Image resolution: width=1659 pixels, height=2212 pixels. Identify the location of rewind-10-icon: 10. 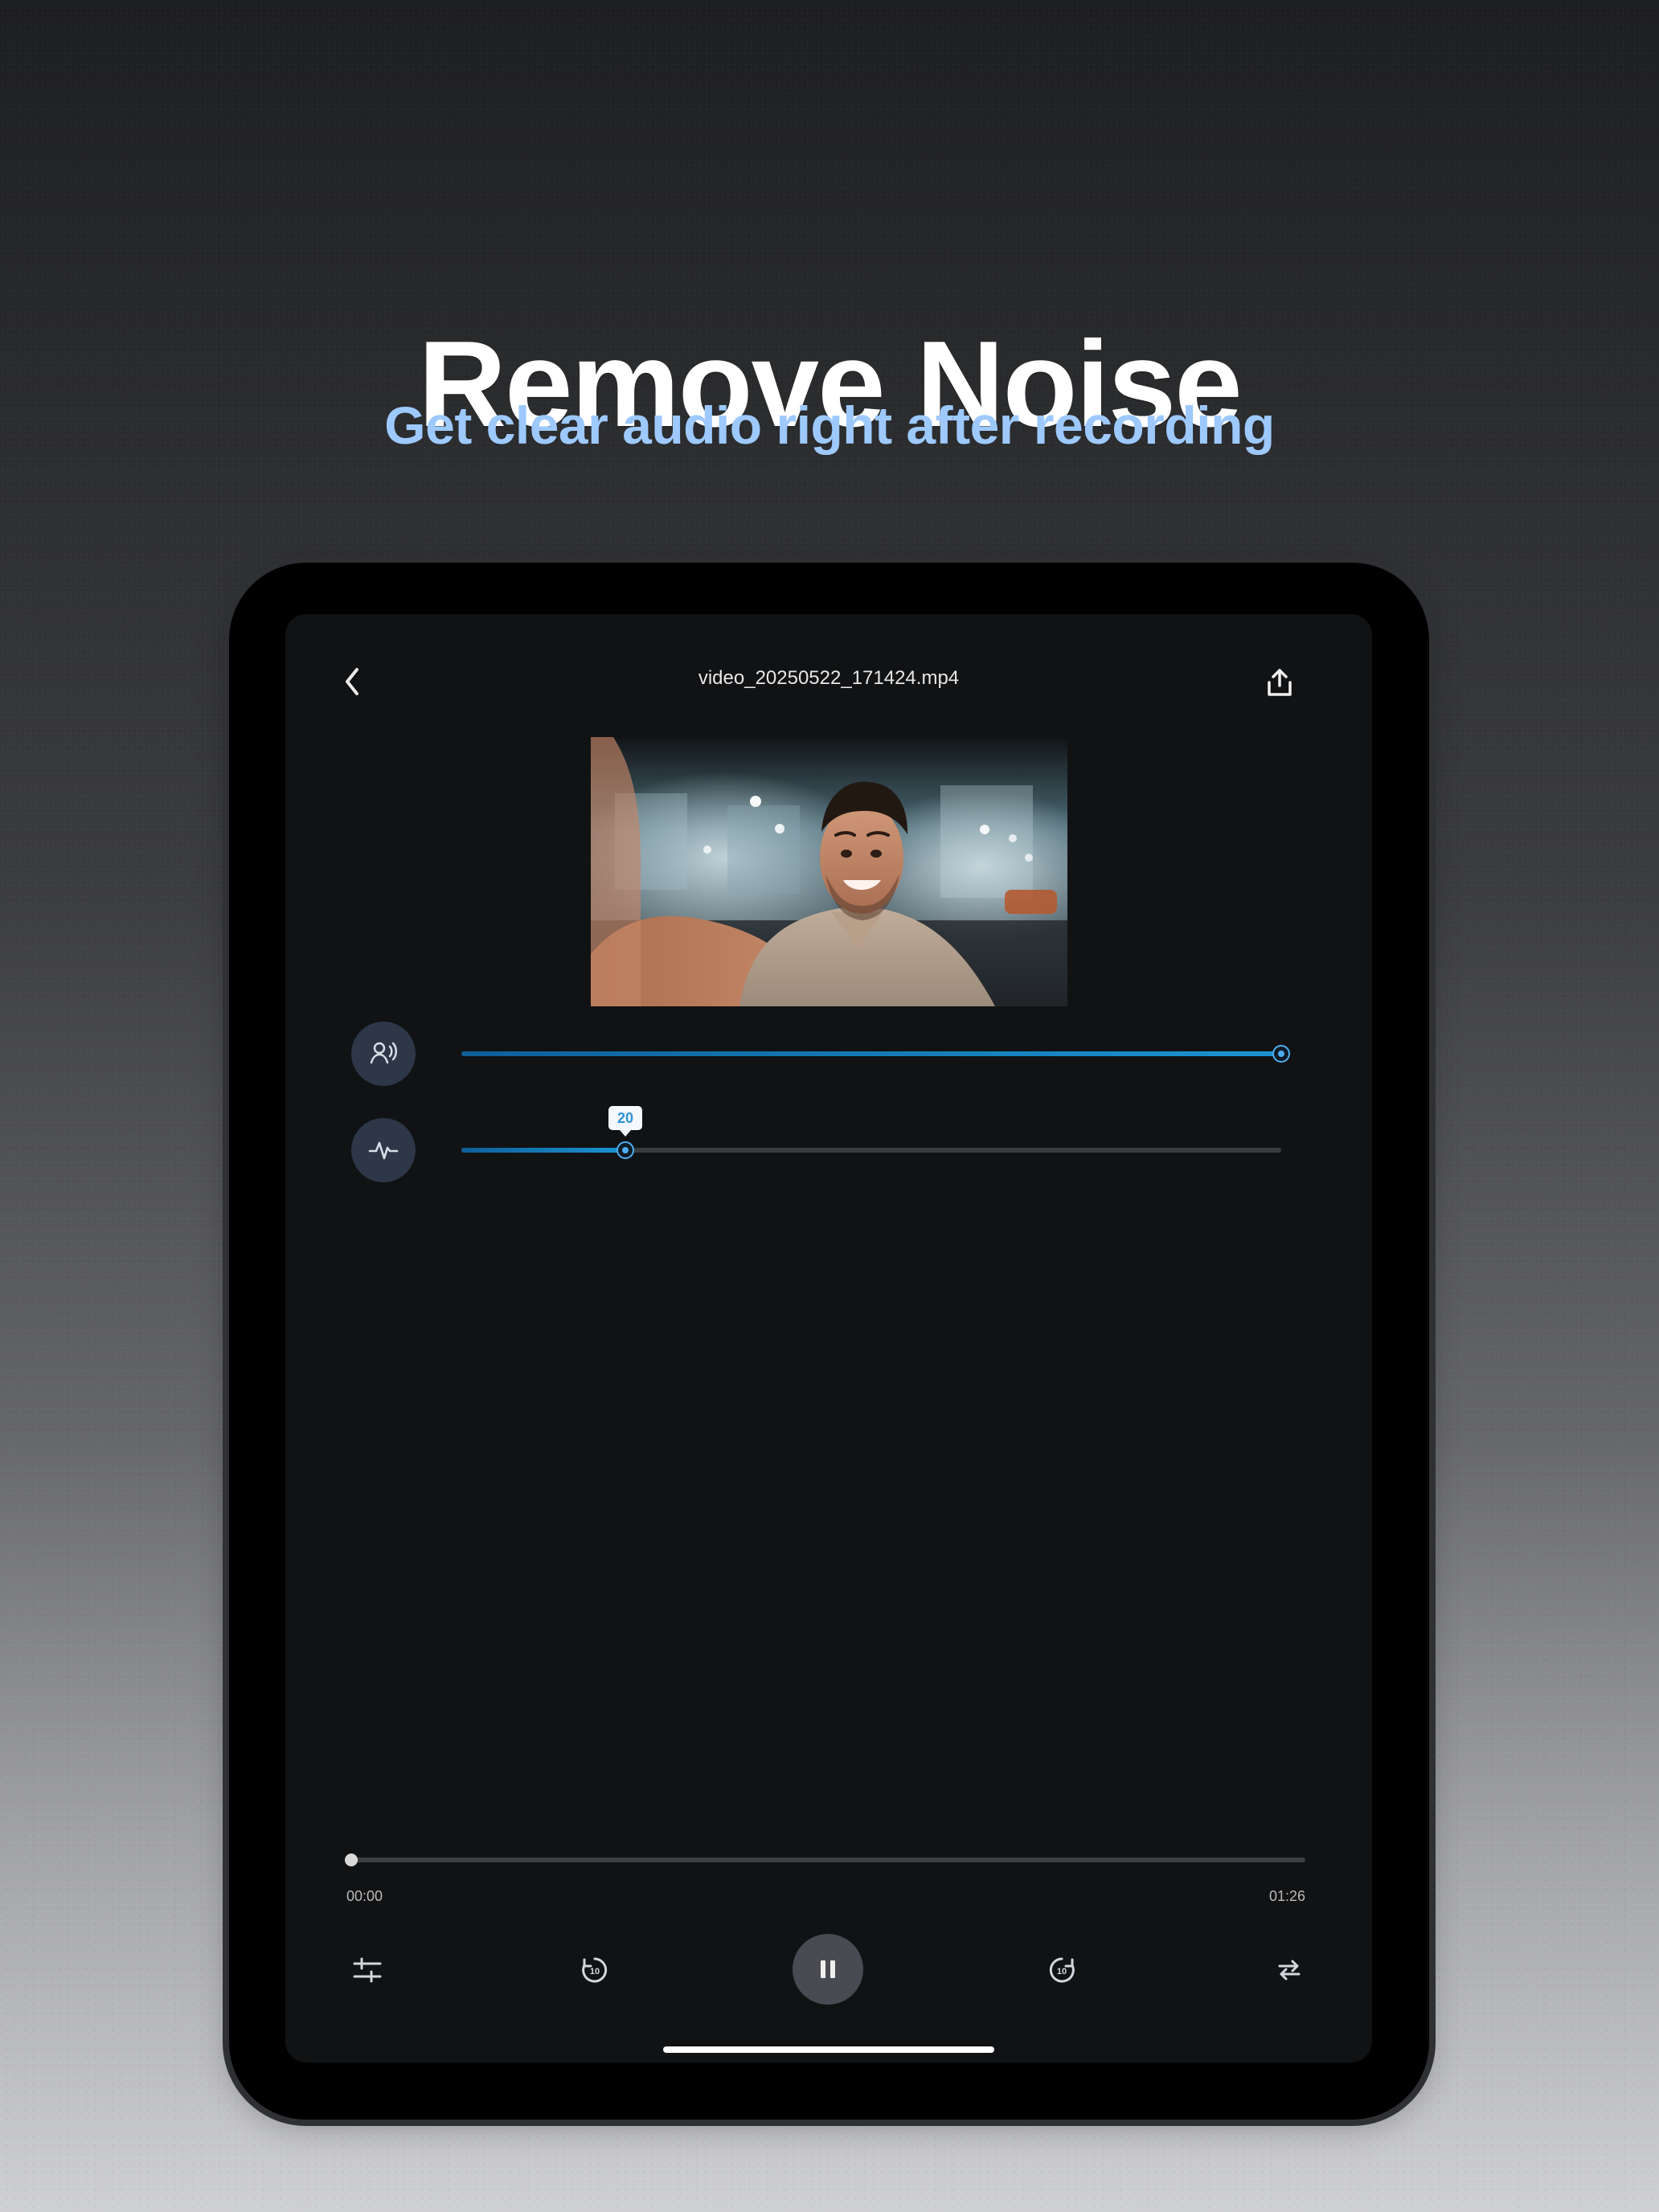
(595, 1970).